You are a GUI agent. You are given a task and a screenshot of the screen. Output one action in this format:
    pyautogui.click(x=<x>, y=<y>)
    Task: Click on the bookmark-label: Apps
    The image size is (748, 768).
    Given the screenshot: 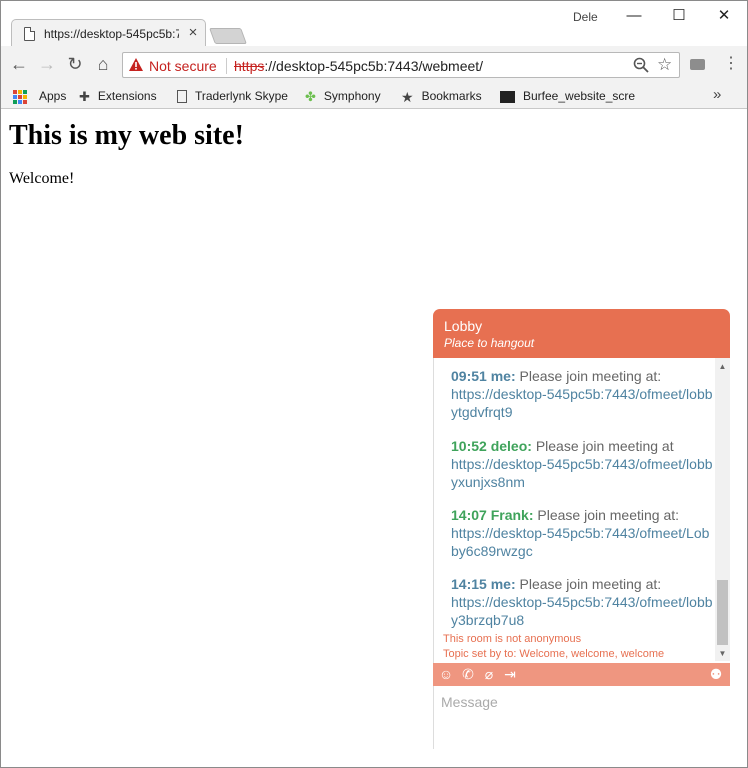 What is the action you would take?
    pyautogui.click(x=53, y=96)
    